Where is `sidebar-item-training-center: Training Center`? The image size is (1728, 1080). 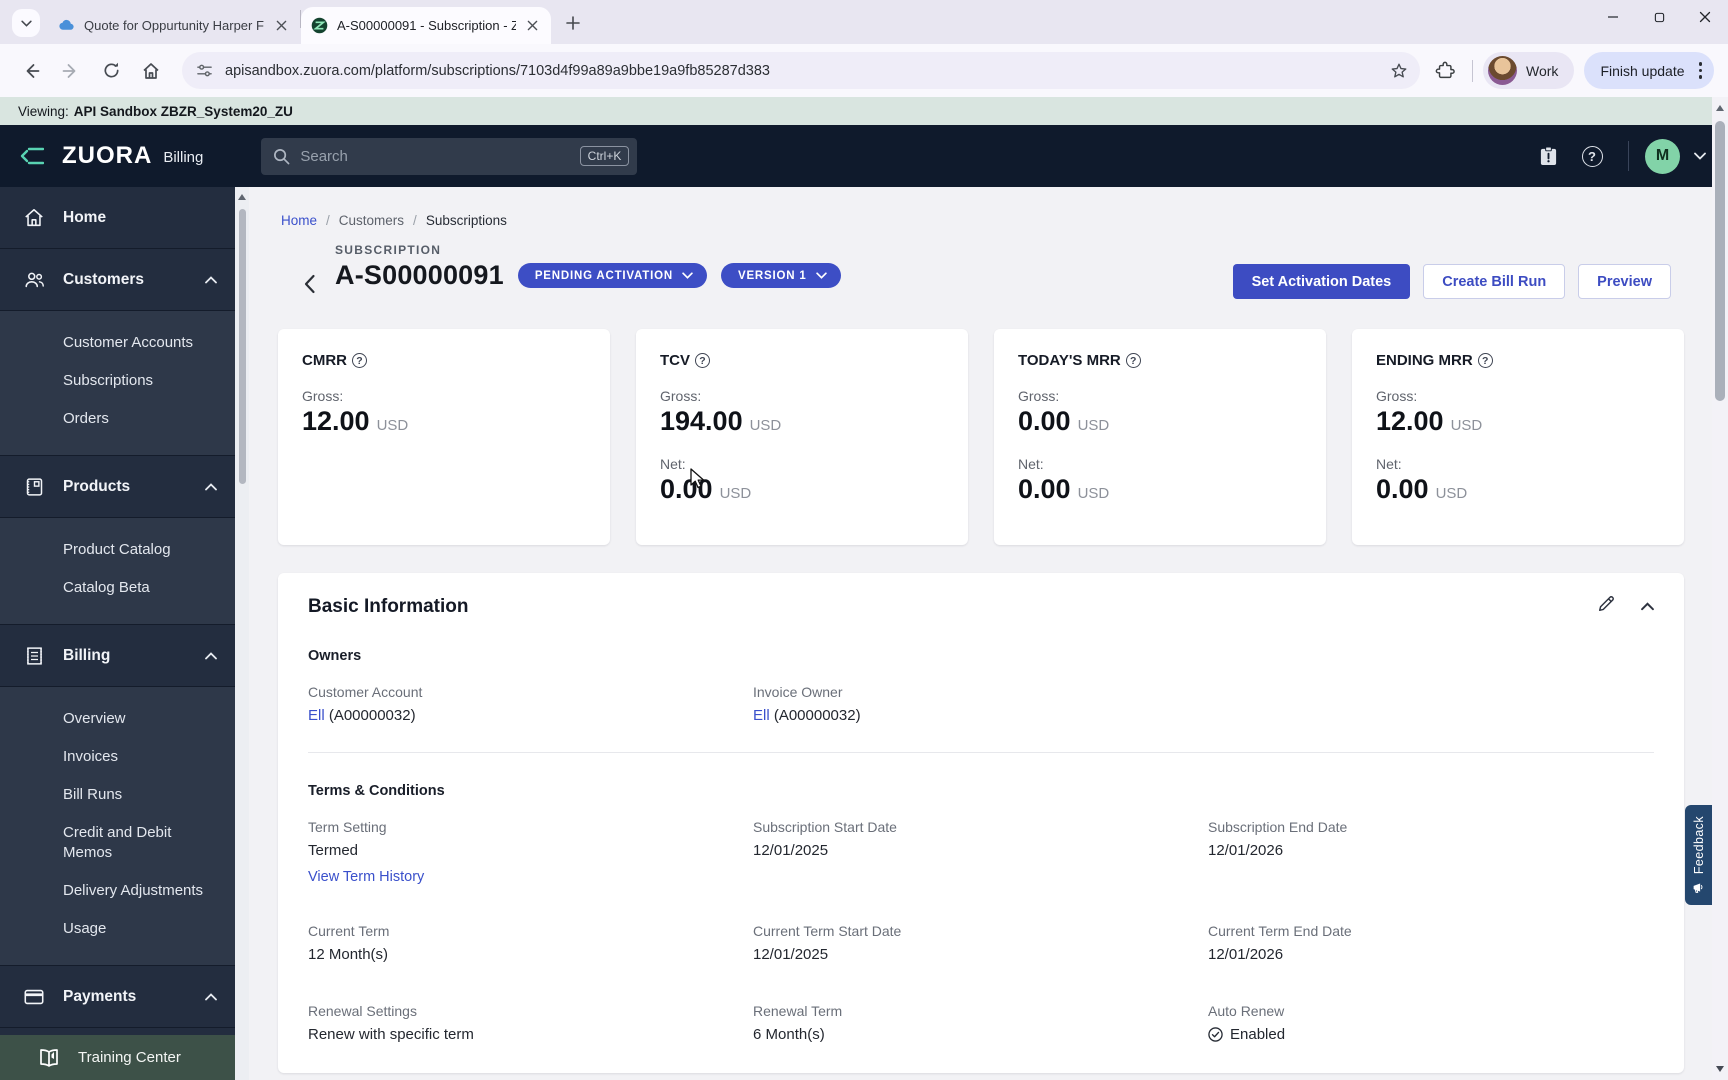 sidebar-item-training-center: Training Center is located at coordinates (117, 1057).